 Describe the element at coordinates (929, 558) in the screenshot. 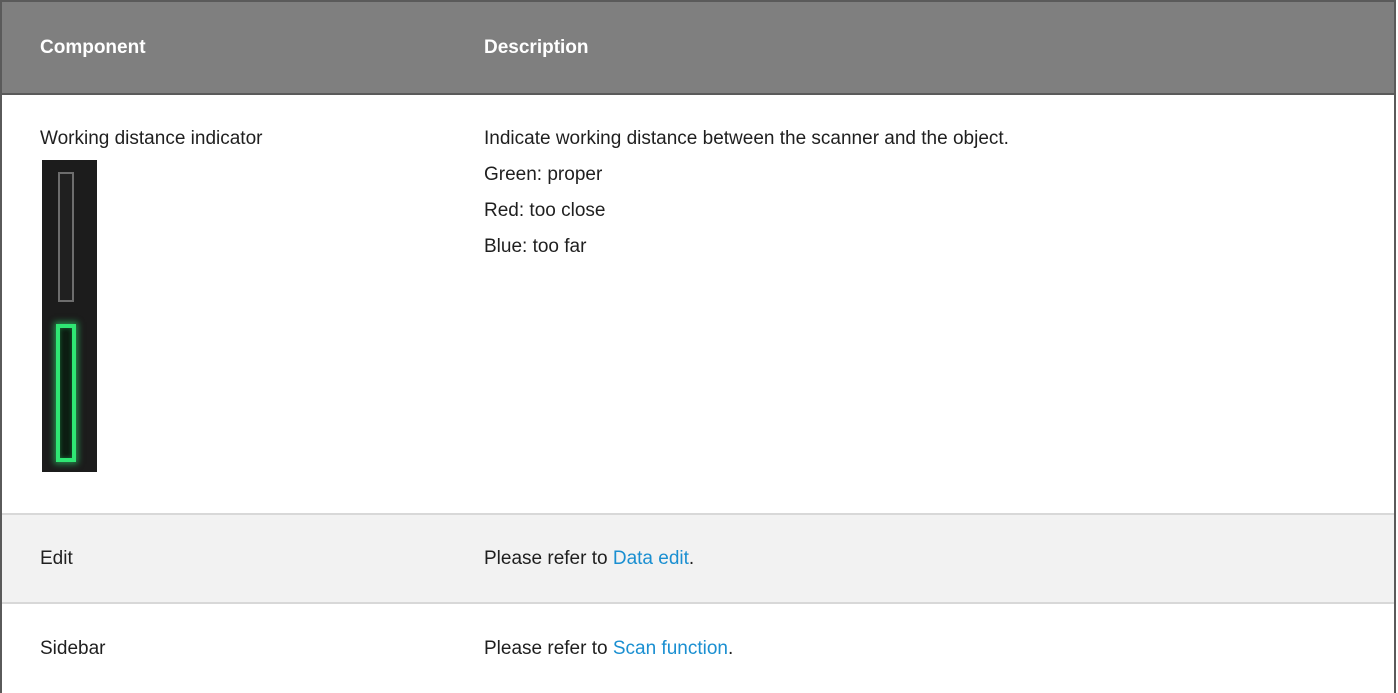

I see `component-description: Please refer to Data edit.` at that location.